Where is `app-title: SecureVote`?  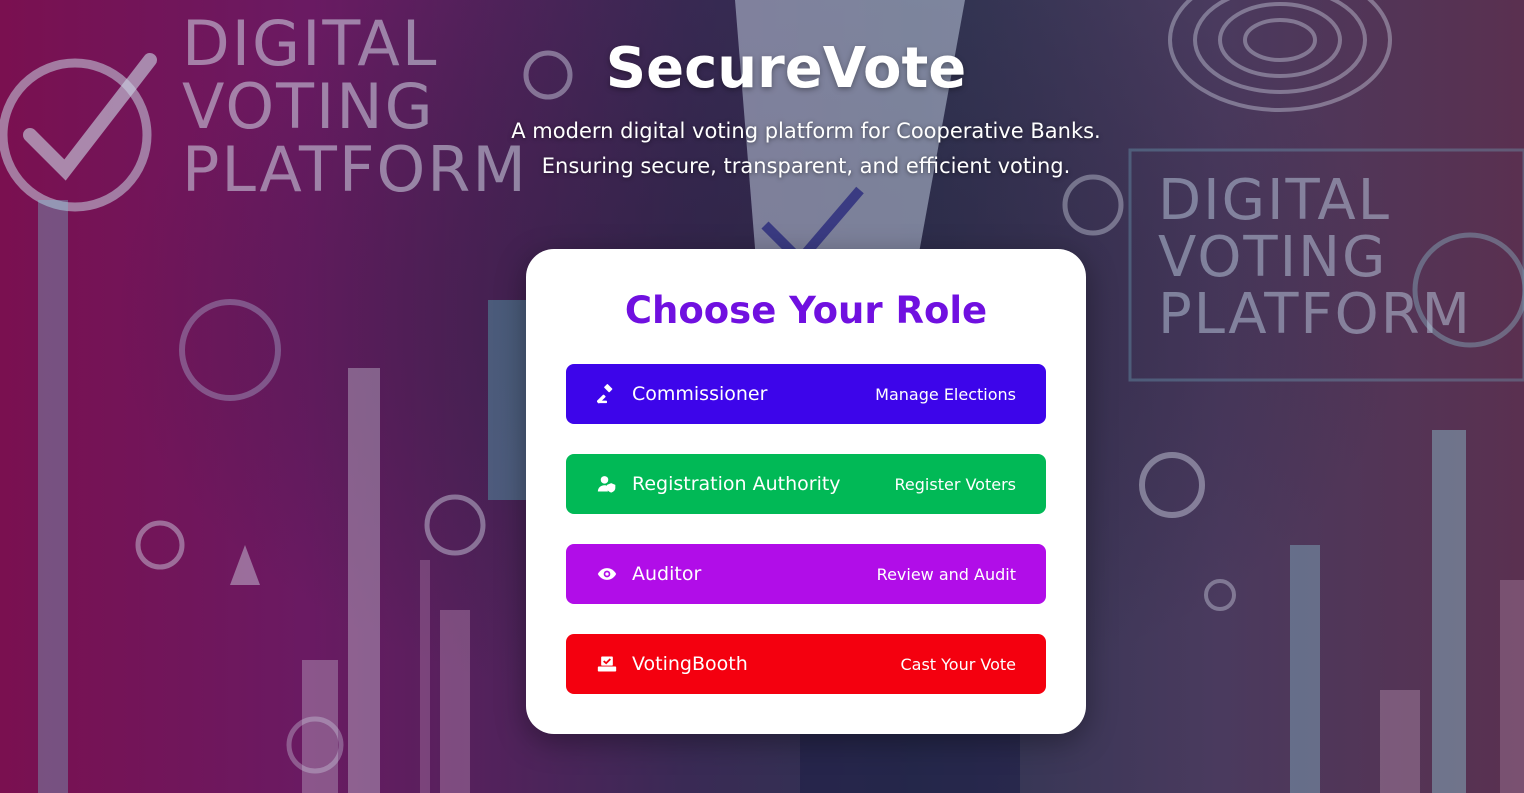 app-title: SecureVote is located at coordinates (786, 68).